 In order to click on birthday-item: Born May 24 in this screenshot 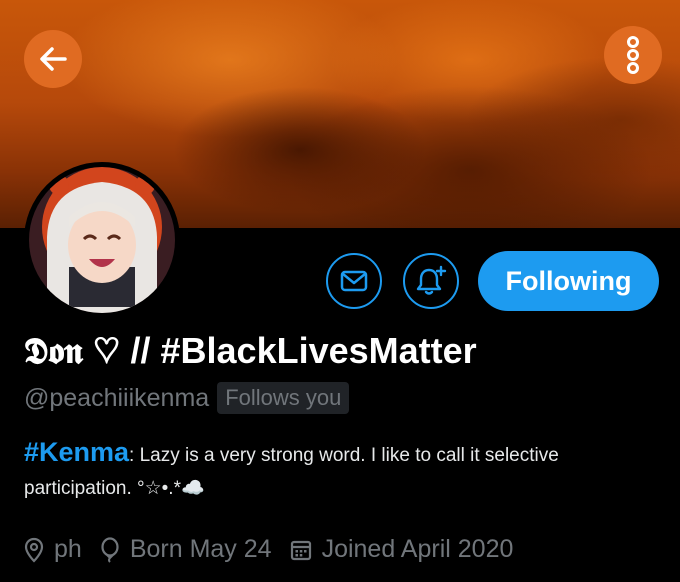, I will do `click(186, 549)`.